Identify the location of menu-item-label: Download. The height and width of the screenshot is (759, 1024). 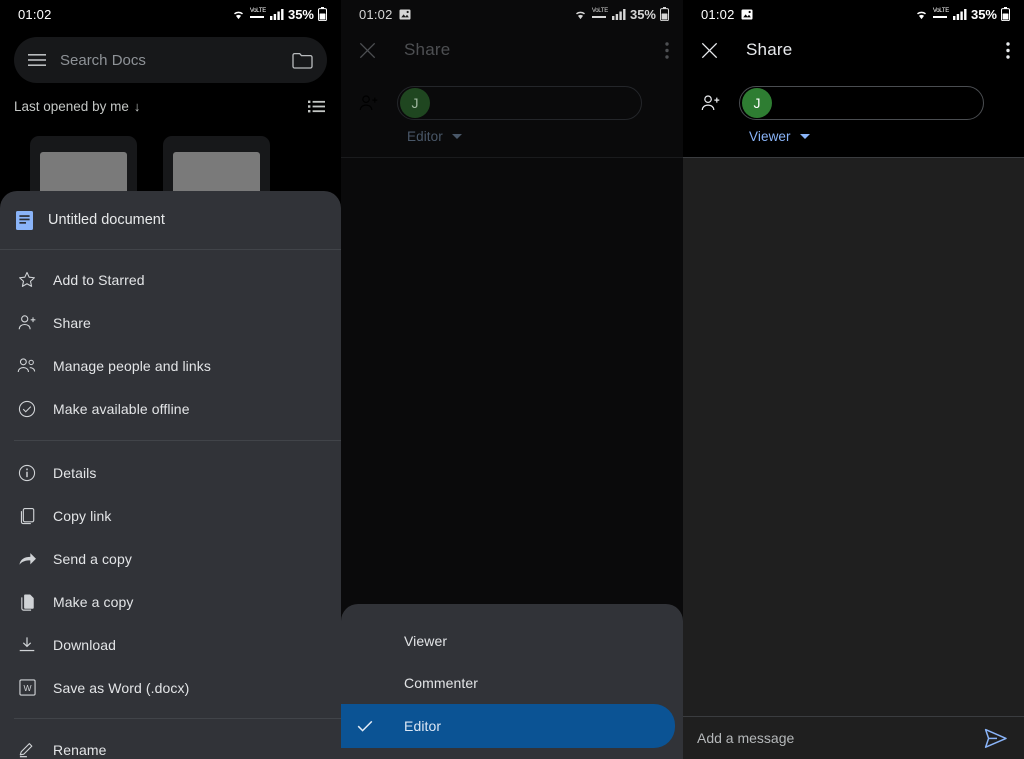
(85, 644).